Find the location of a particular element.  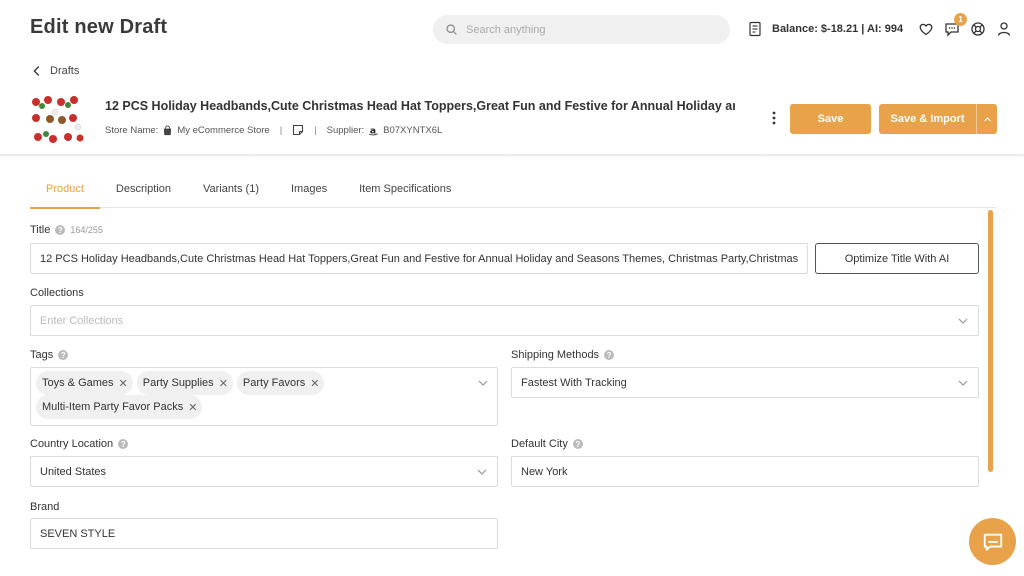

tab-product: Product is located at coordinates (65, 192).